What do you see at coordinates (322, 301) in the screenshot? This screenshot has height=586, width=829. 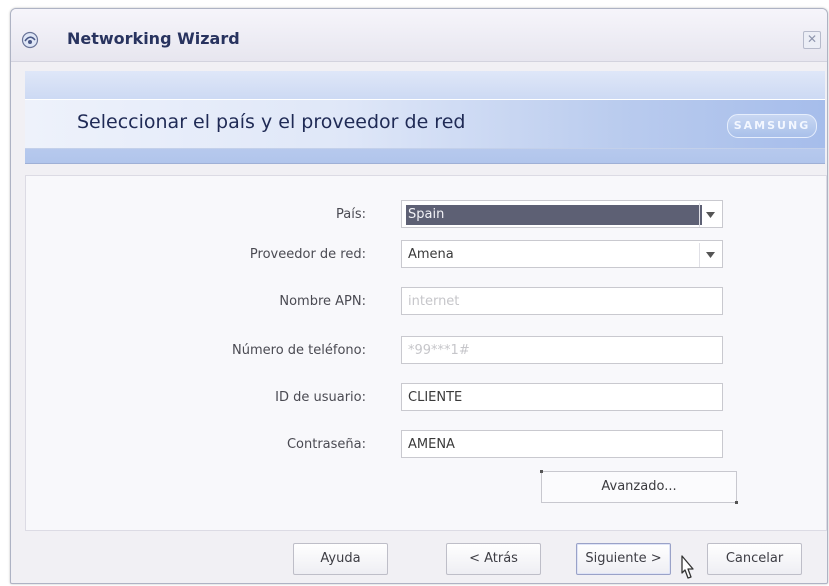 I see `apn-label: Nombre APN:` at bounding box center [322, 301].